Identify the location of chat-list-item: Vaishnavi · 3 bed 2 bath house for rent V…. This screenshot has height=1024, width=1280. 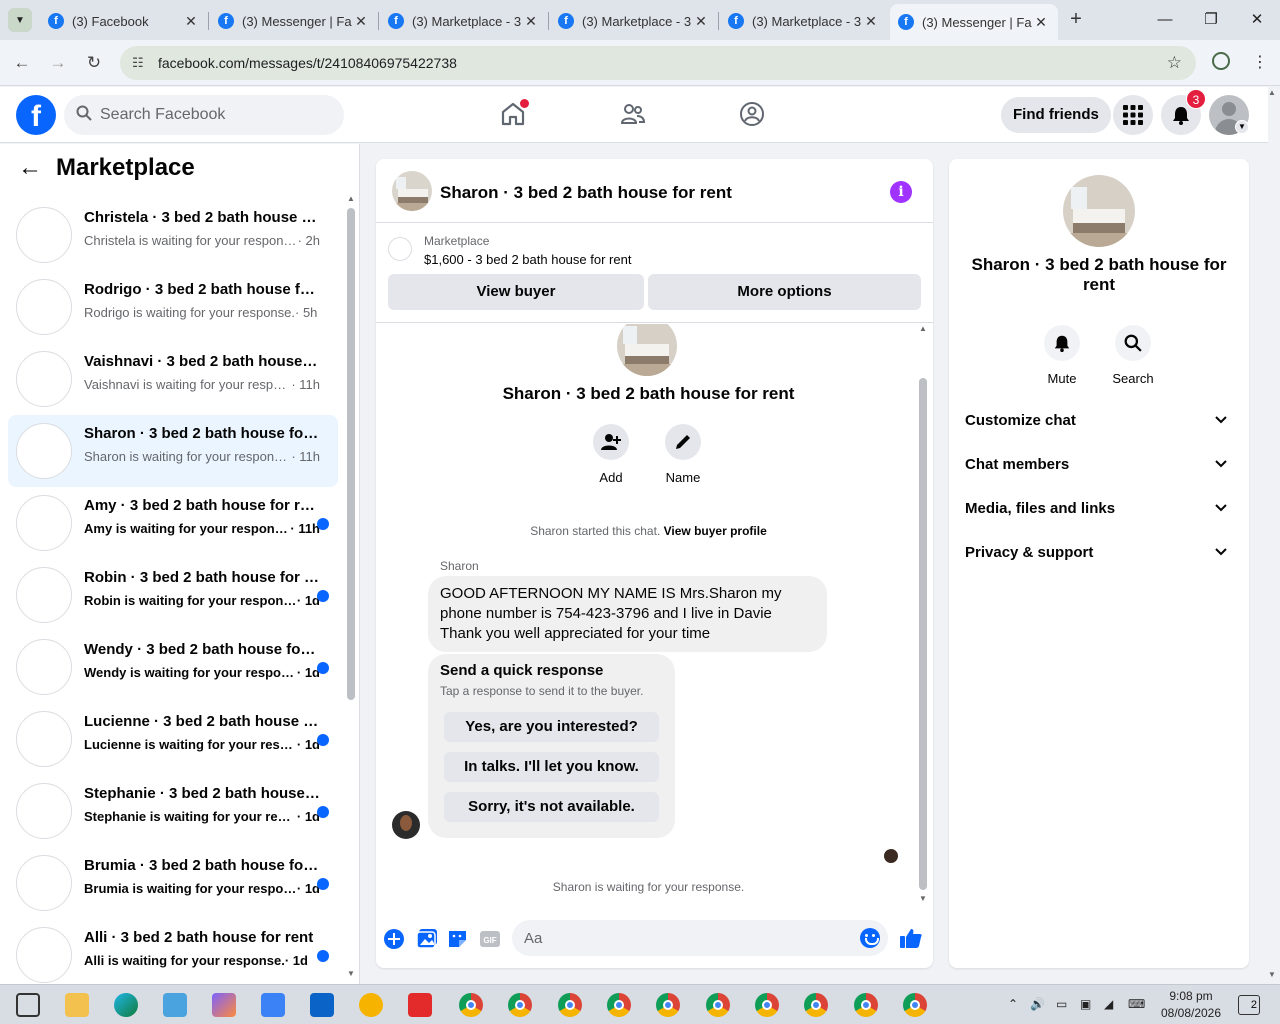
(173, 379).